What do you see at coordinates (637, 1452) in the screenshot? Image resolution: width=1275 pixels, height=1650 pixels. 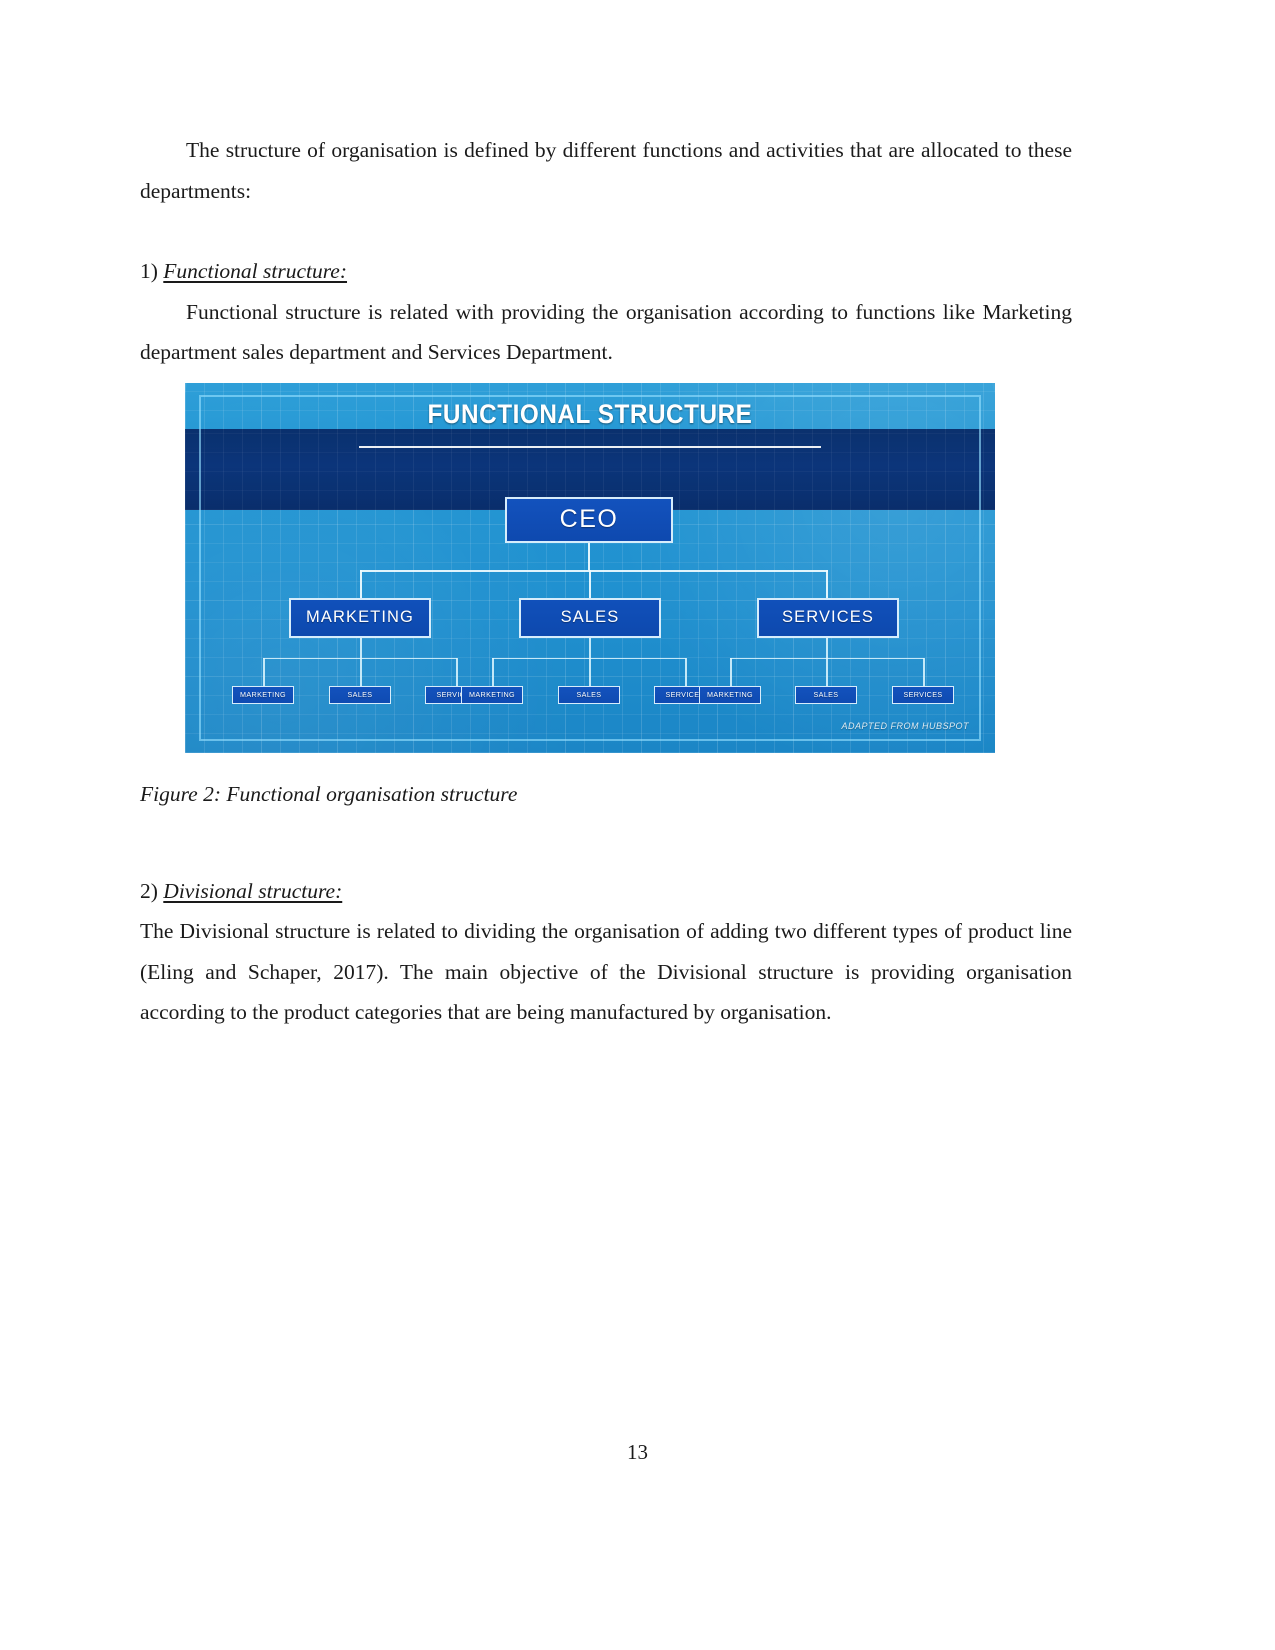 I see `page-number: 13` at bounding box center [637, 1452].